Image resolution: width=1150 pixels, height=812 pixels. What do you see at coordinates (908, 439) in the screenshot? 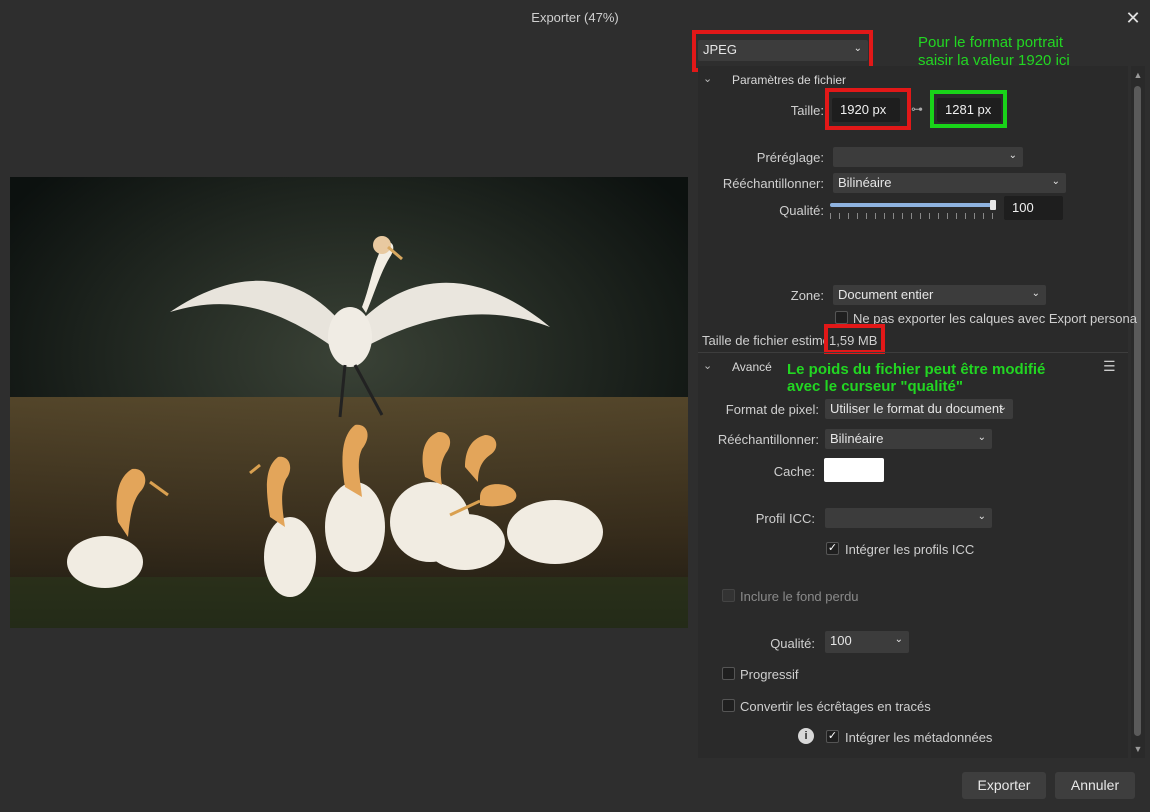
I see `adv-resample-select: Bilinéaire ⌄` at bounding box center [908, 439].